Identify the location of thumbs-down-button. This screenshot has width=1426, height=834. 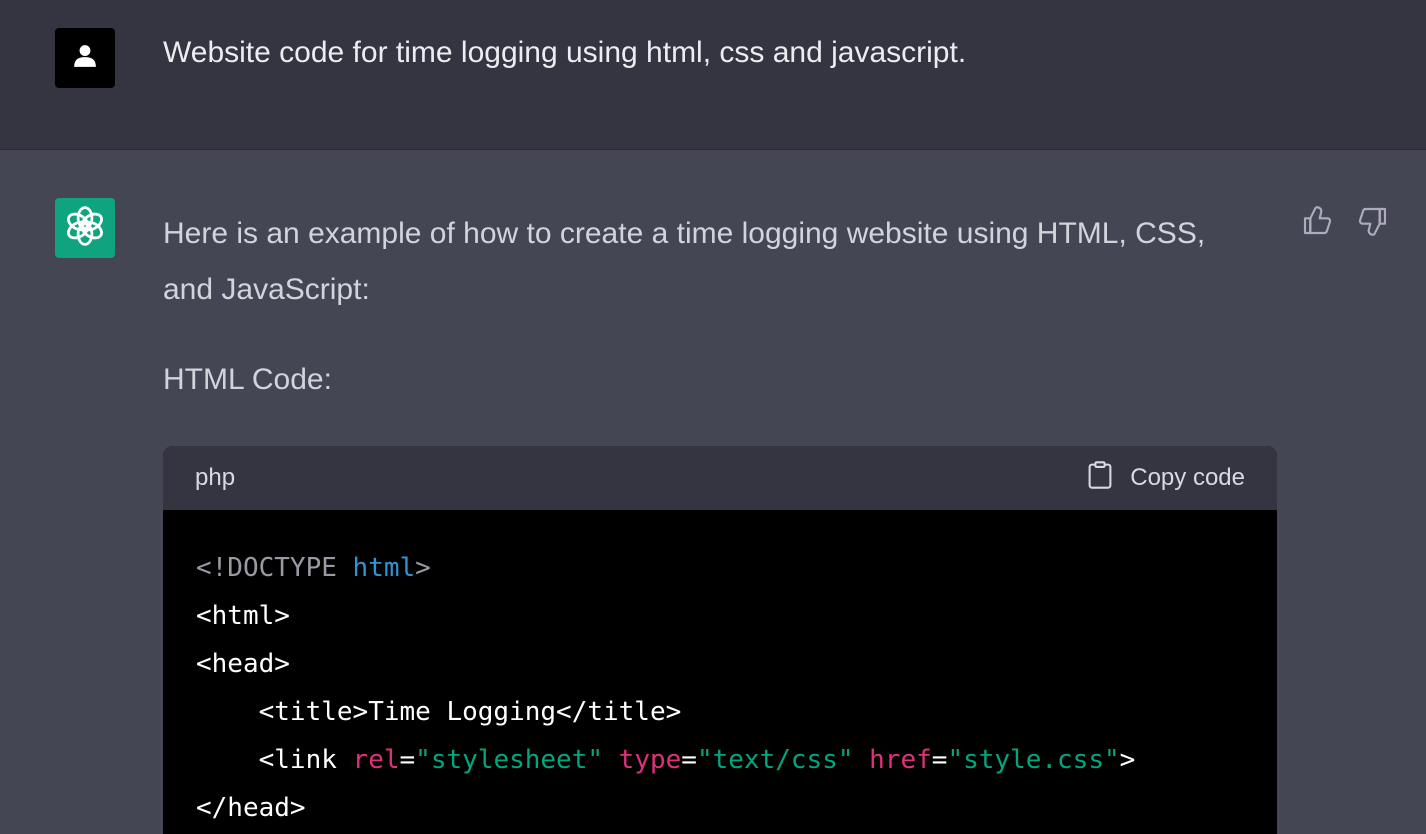
(1373, 223).